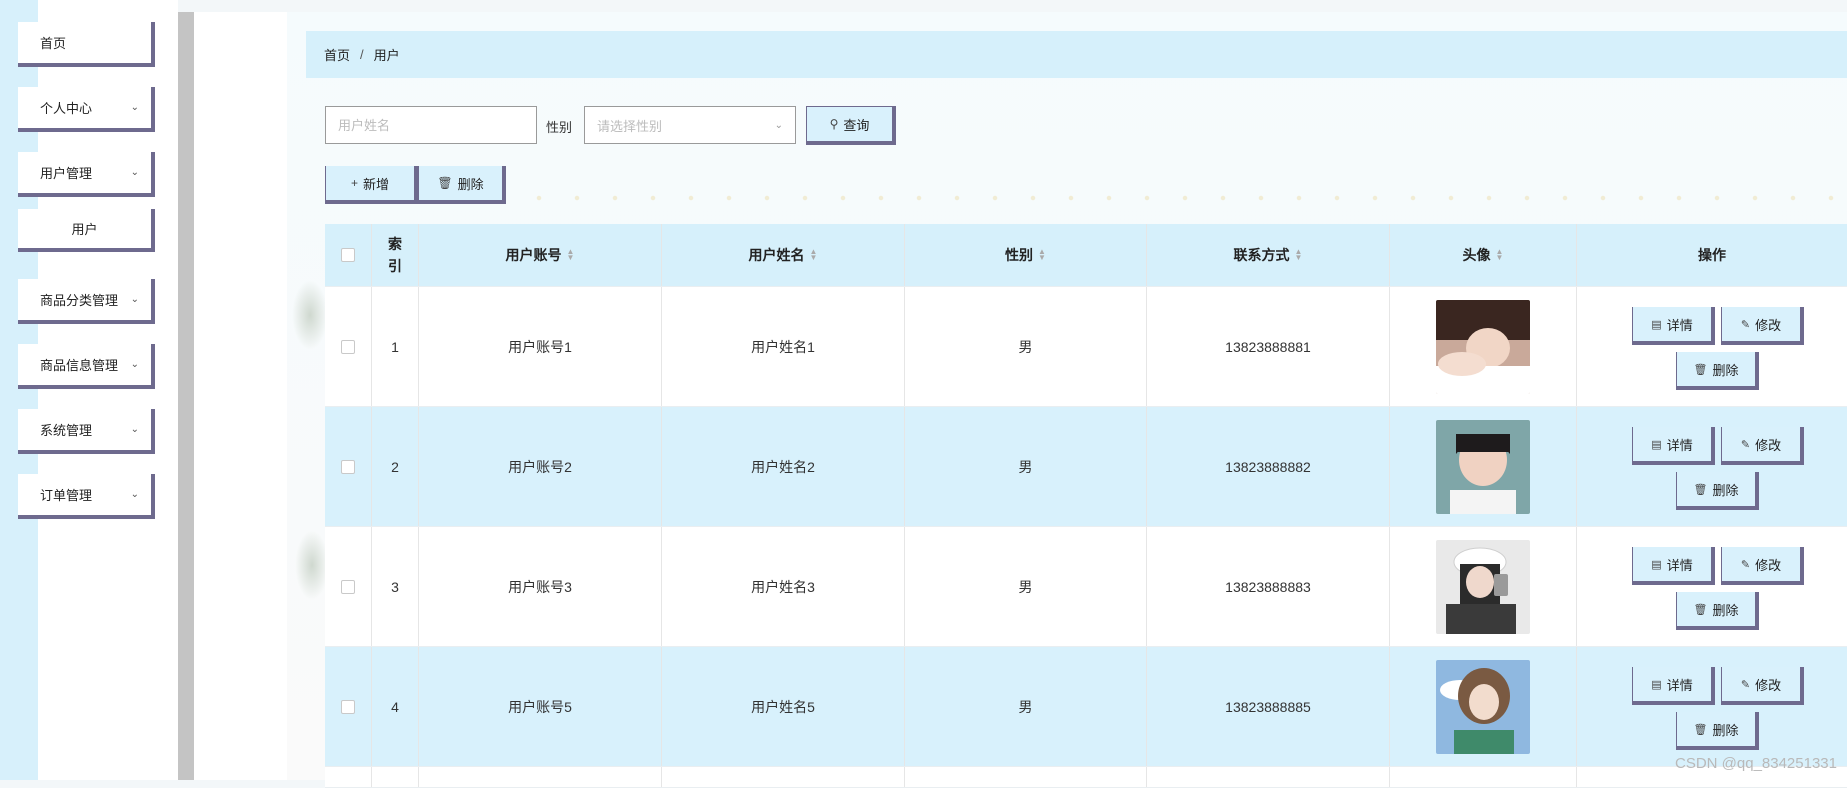 Image resolution: width=1847 pixels, height=788 pixels. Describe the element at coordinates (337, 54) in the screenshot. I see `breadcrumb-home: 首页` at that location.